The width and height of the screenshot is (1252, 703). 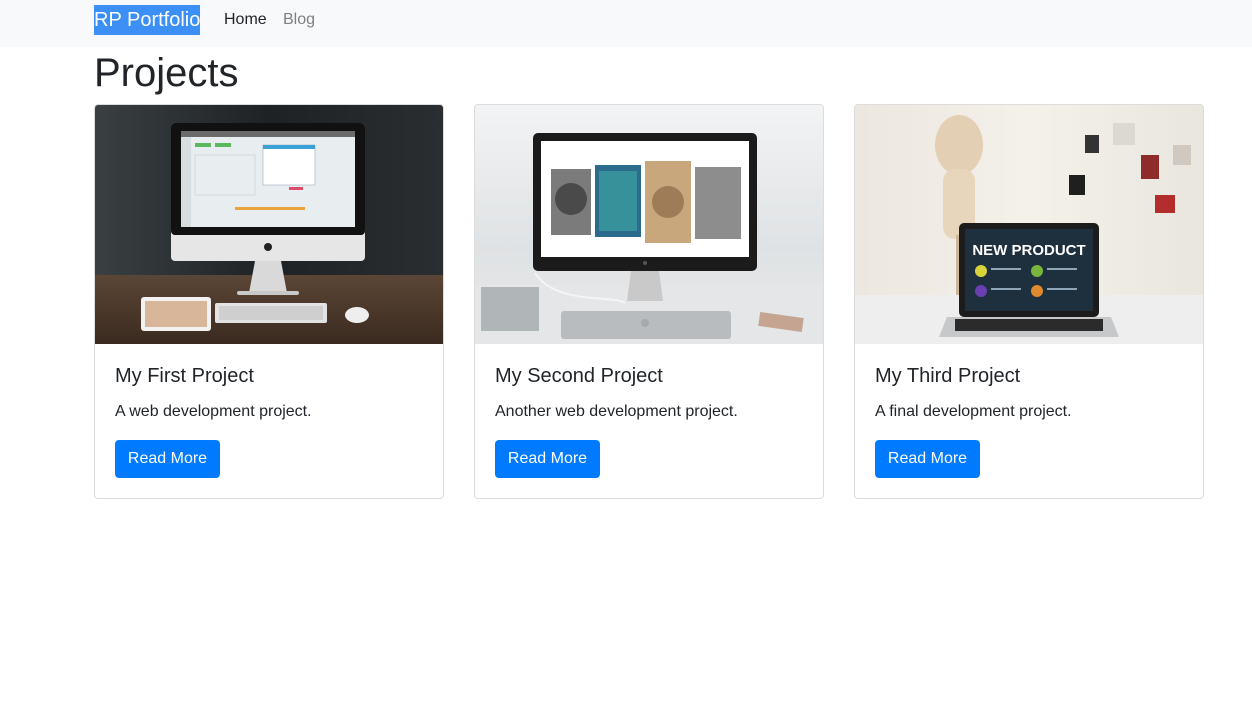 What do you see at coordinates (167, 459) in the screenshot?
I see `read-more-button-1: Read More` at bounding box center [167, 459].